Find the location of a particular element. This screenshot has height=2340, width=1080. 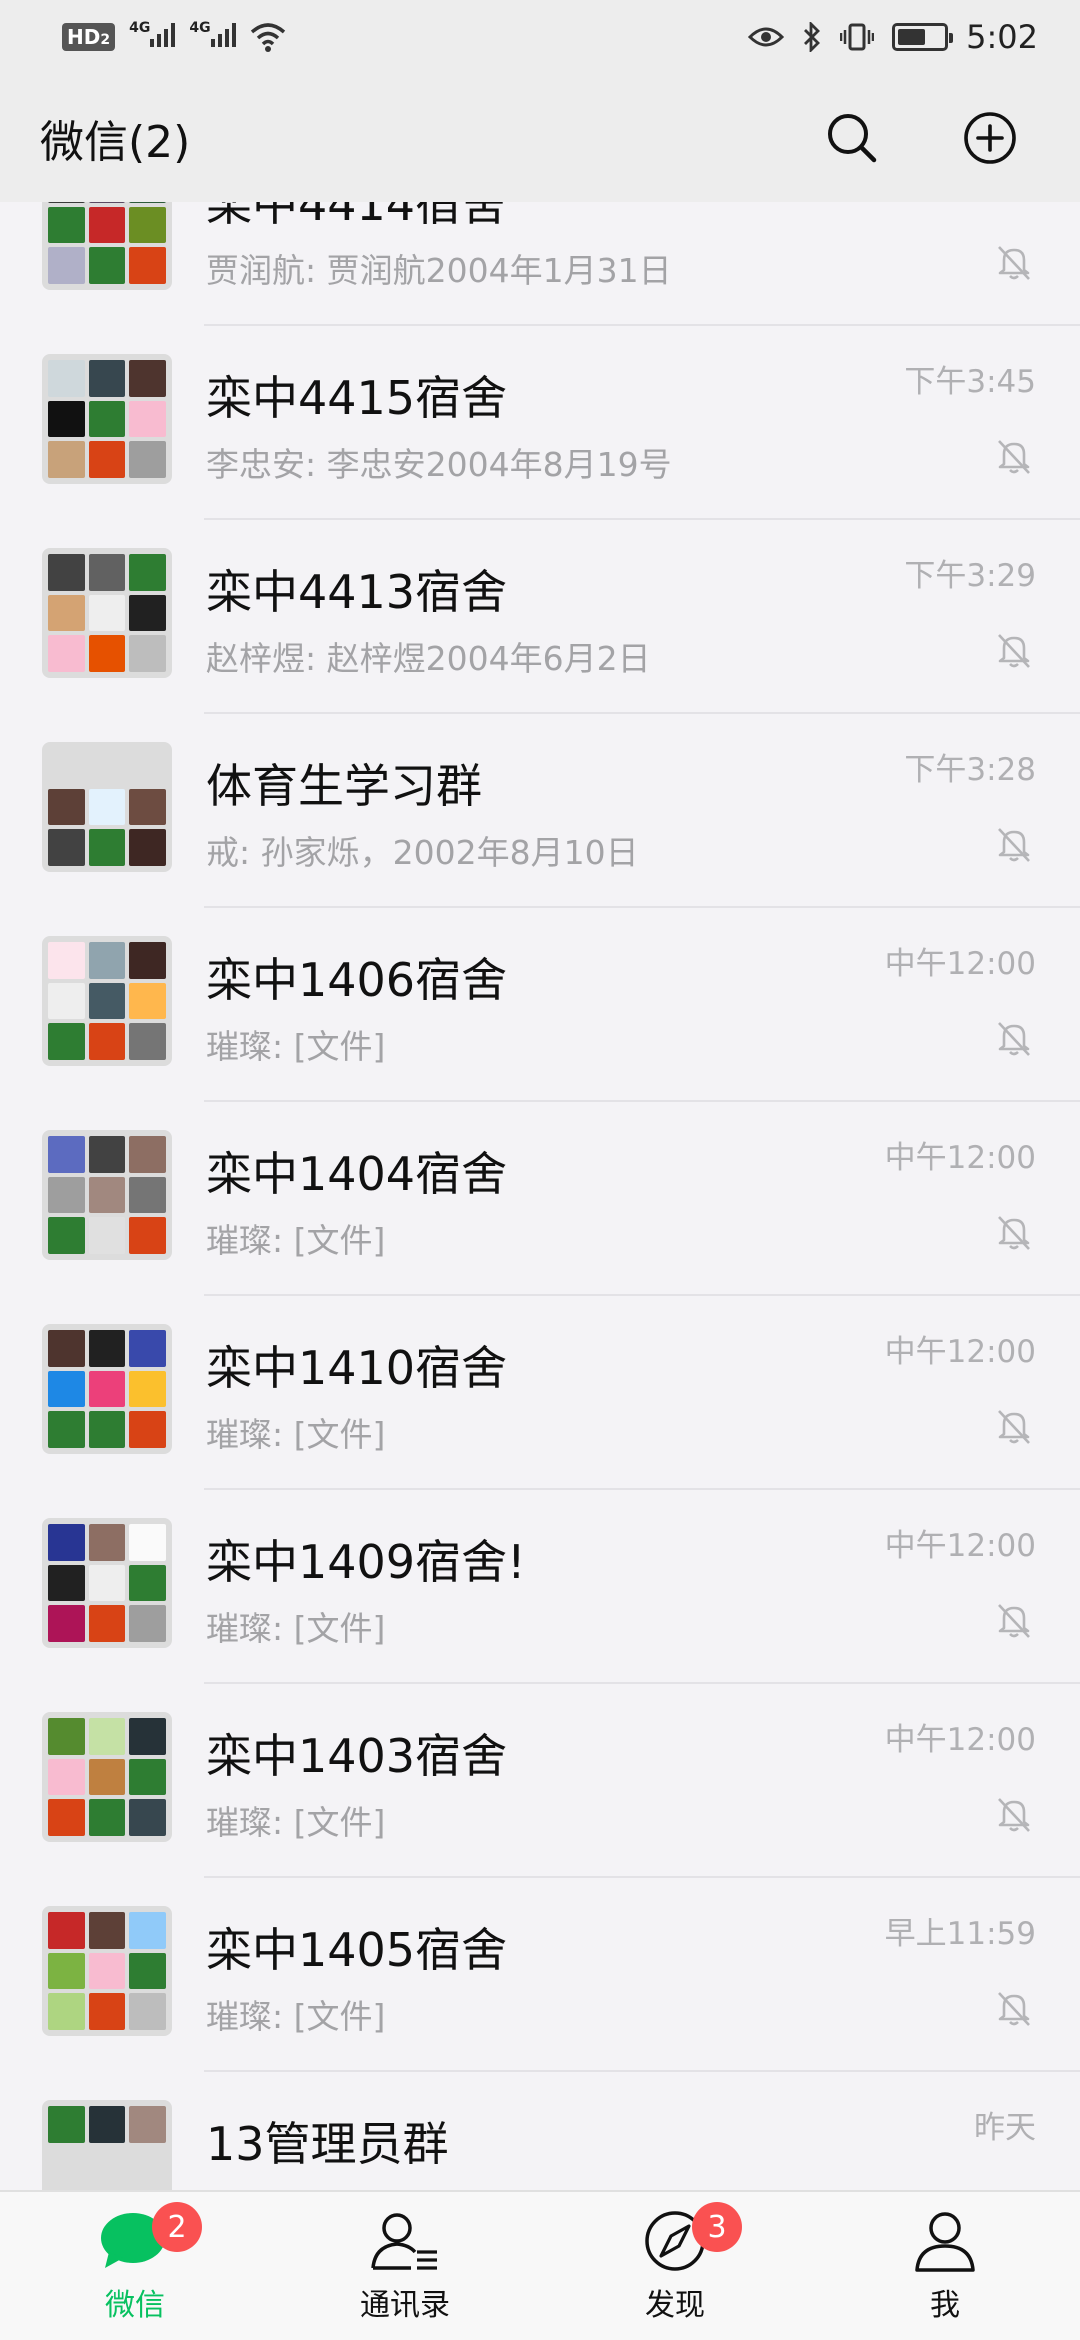

search-icon is located at coordinates (852, 138).